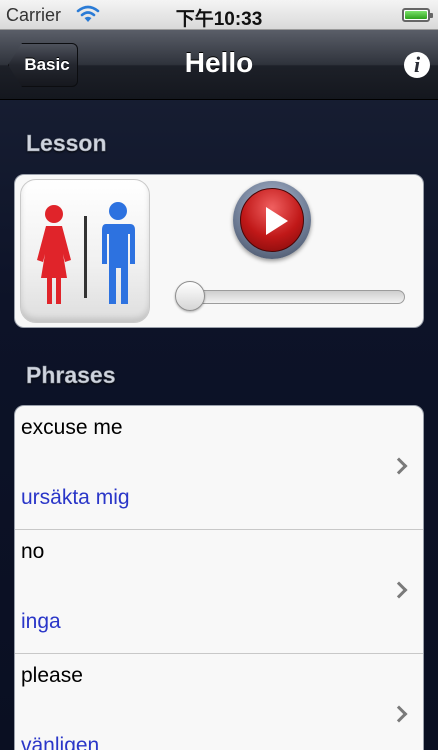 The height and width of the screenshot is (750, 438). I want to click on phrase-english: no, so click(33, 551).